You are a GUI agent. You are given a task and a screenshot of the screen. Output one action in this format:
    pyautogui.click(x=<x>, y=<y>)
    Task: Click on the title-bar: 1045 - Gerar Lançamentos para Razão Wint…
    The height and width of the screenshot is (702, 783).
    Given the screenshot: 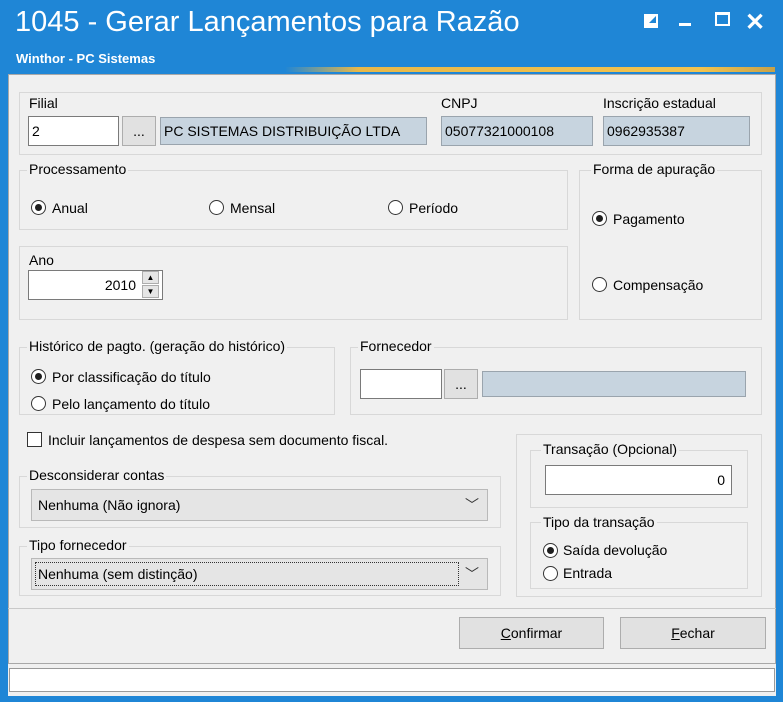 What is the action you would take?
    pyautogui.click(x=391, y=37)
    